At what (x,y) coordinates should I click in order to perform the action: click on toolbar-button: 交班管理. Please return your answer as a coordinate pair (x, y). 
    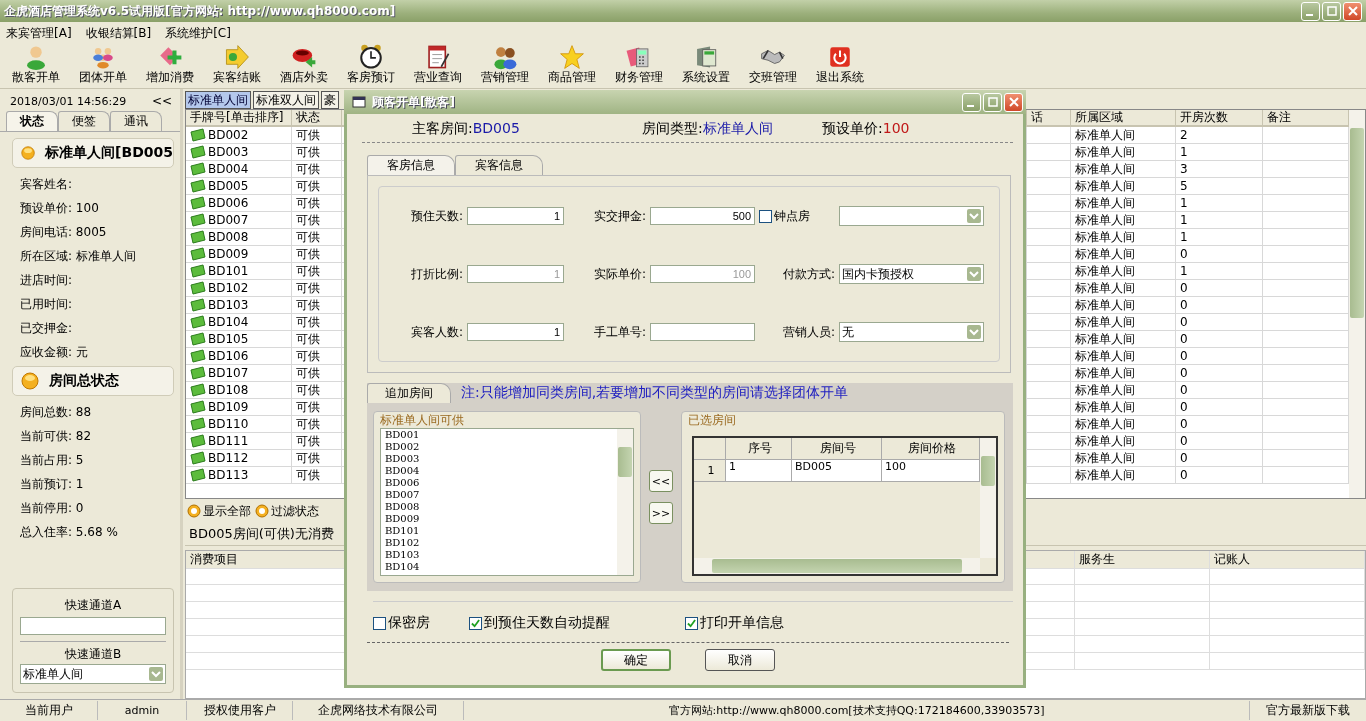
    Looking at the image, I should click on (772, 65).